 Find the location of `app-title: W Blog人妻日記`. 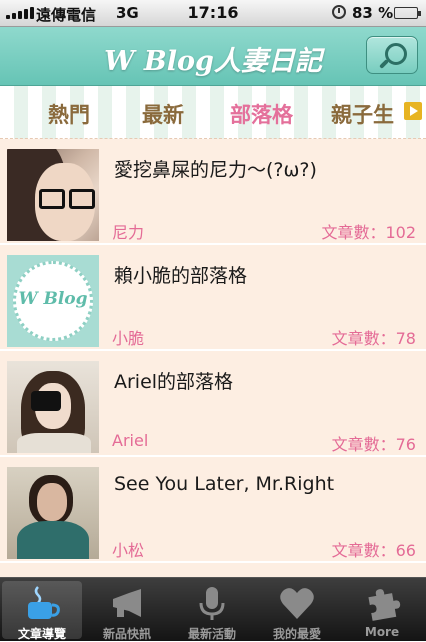

app-title: W Blog人妻日記 is located at coordinates (213, 61).